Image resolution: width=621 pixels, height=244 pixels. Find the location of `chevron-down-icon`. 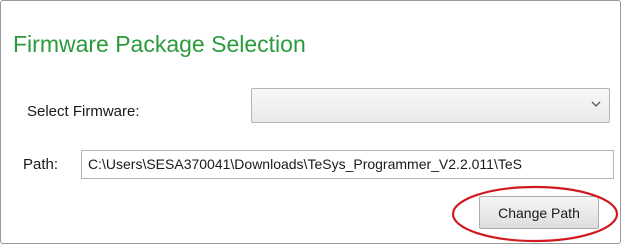

chevron-down-icon is located at coordinates (596, 104).